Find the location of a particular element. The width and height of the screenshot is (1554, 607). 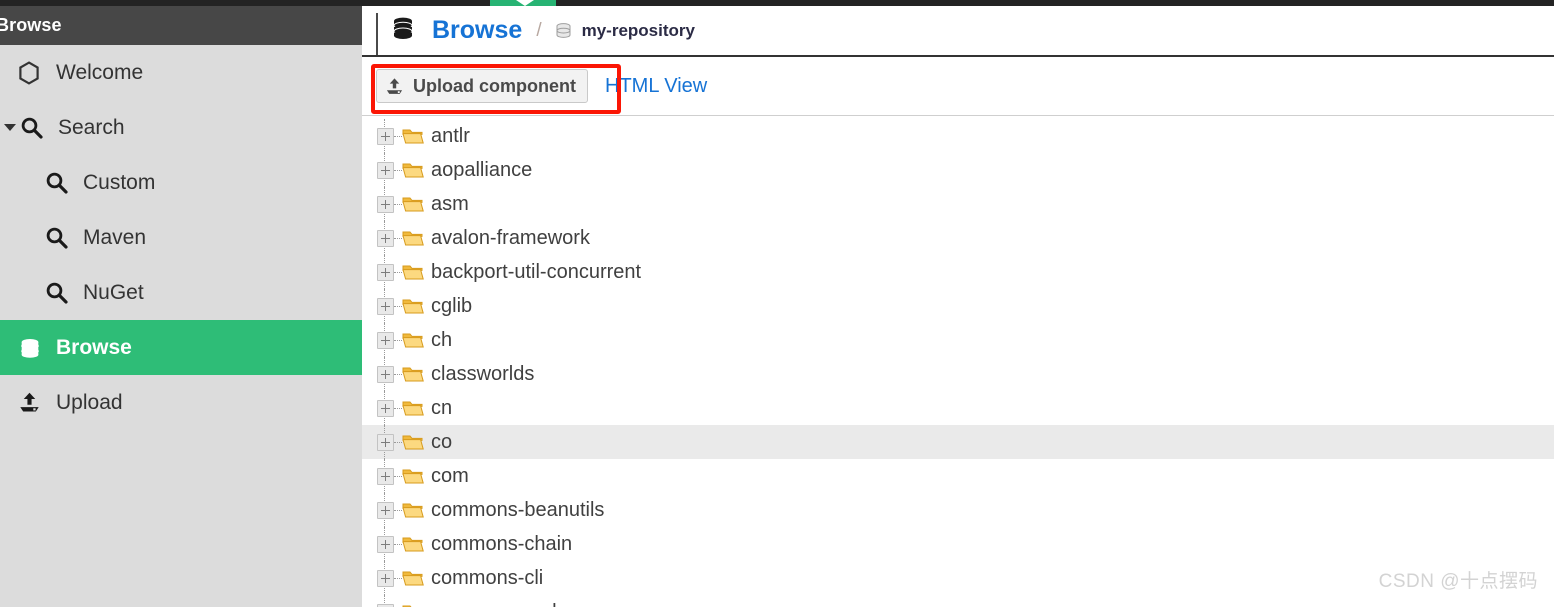

tree-row: commons-beanutils is located at coordinates (958, 510).